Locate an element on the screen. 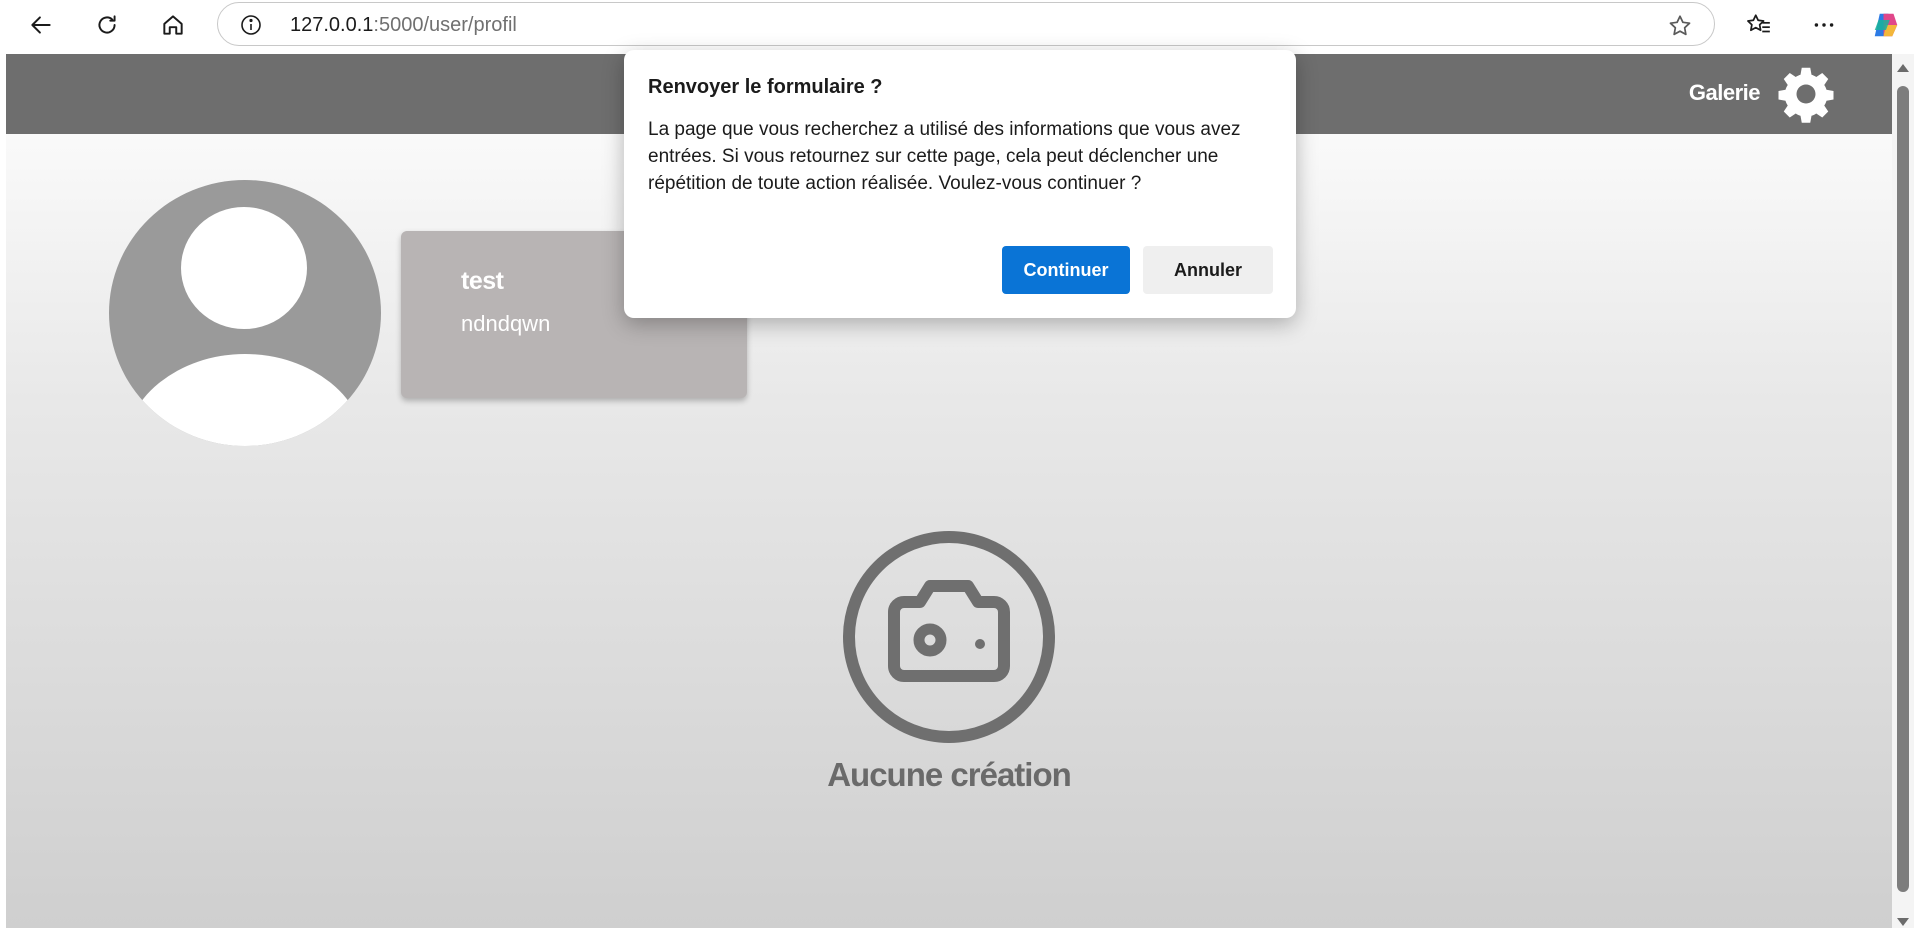 This screenshot has height=928, width=1914. favorites-icon is located at coordinates (1758, 23).